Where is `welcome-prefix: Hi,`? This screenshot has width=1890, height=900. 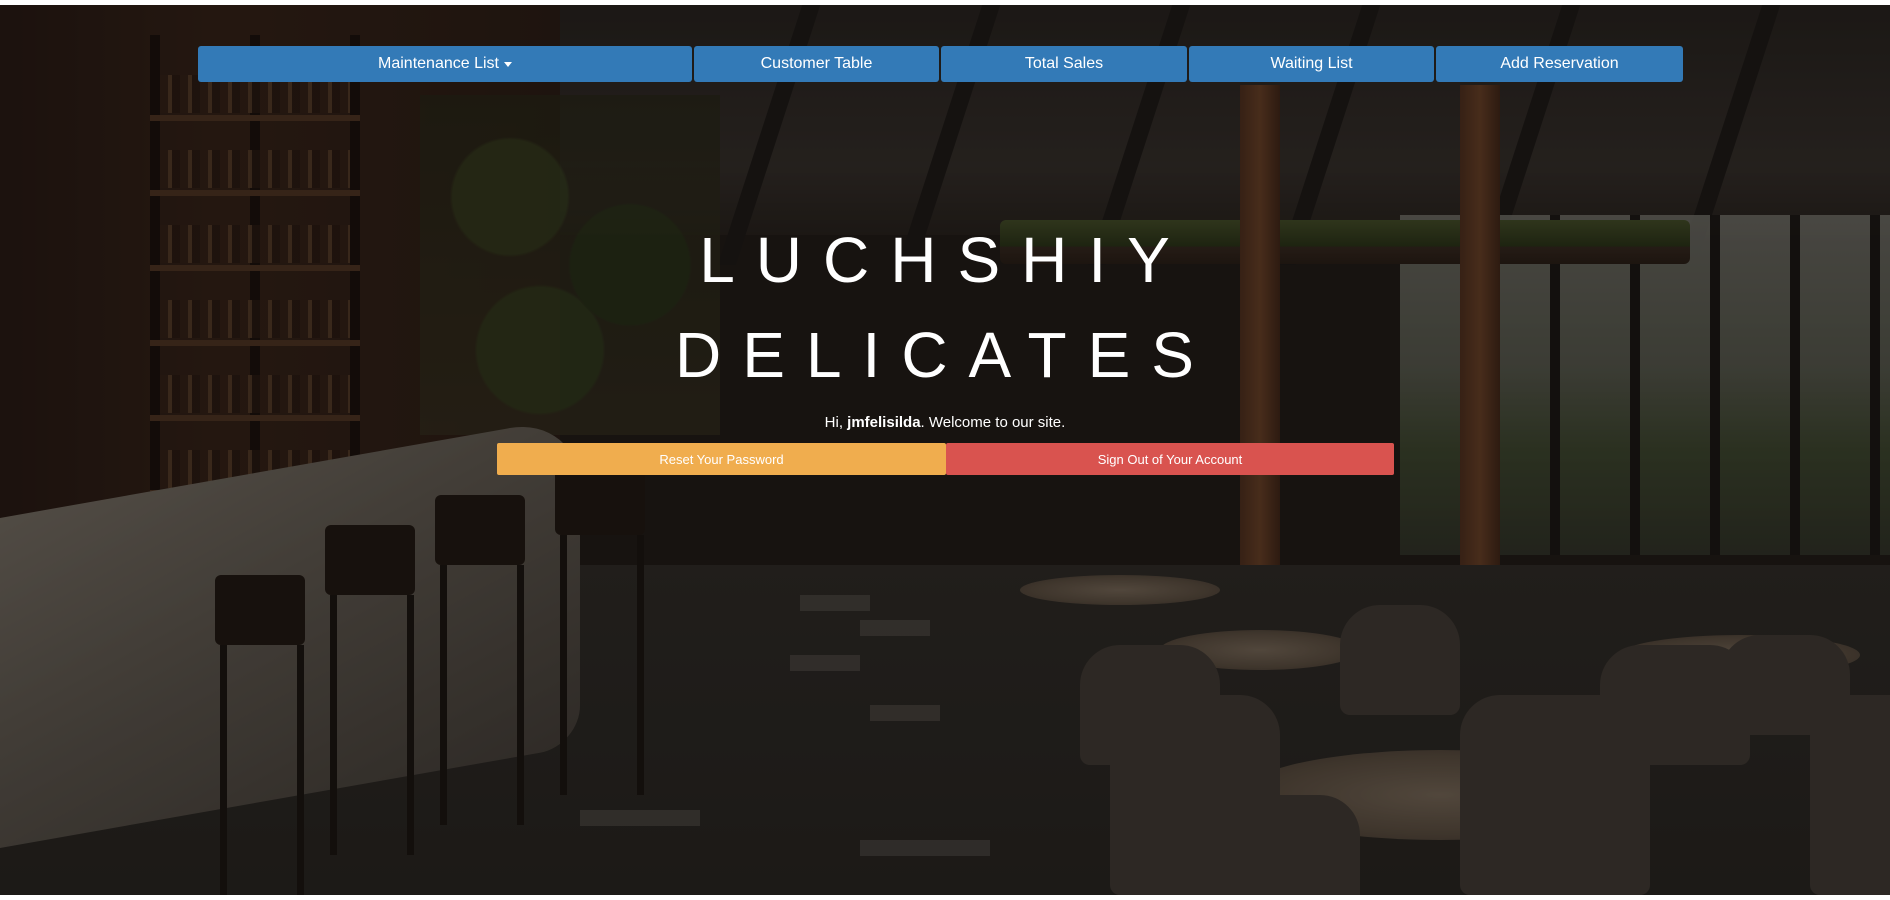
welcome-prefix: Hi, is located at coordinates (836, 422).